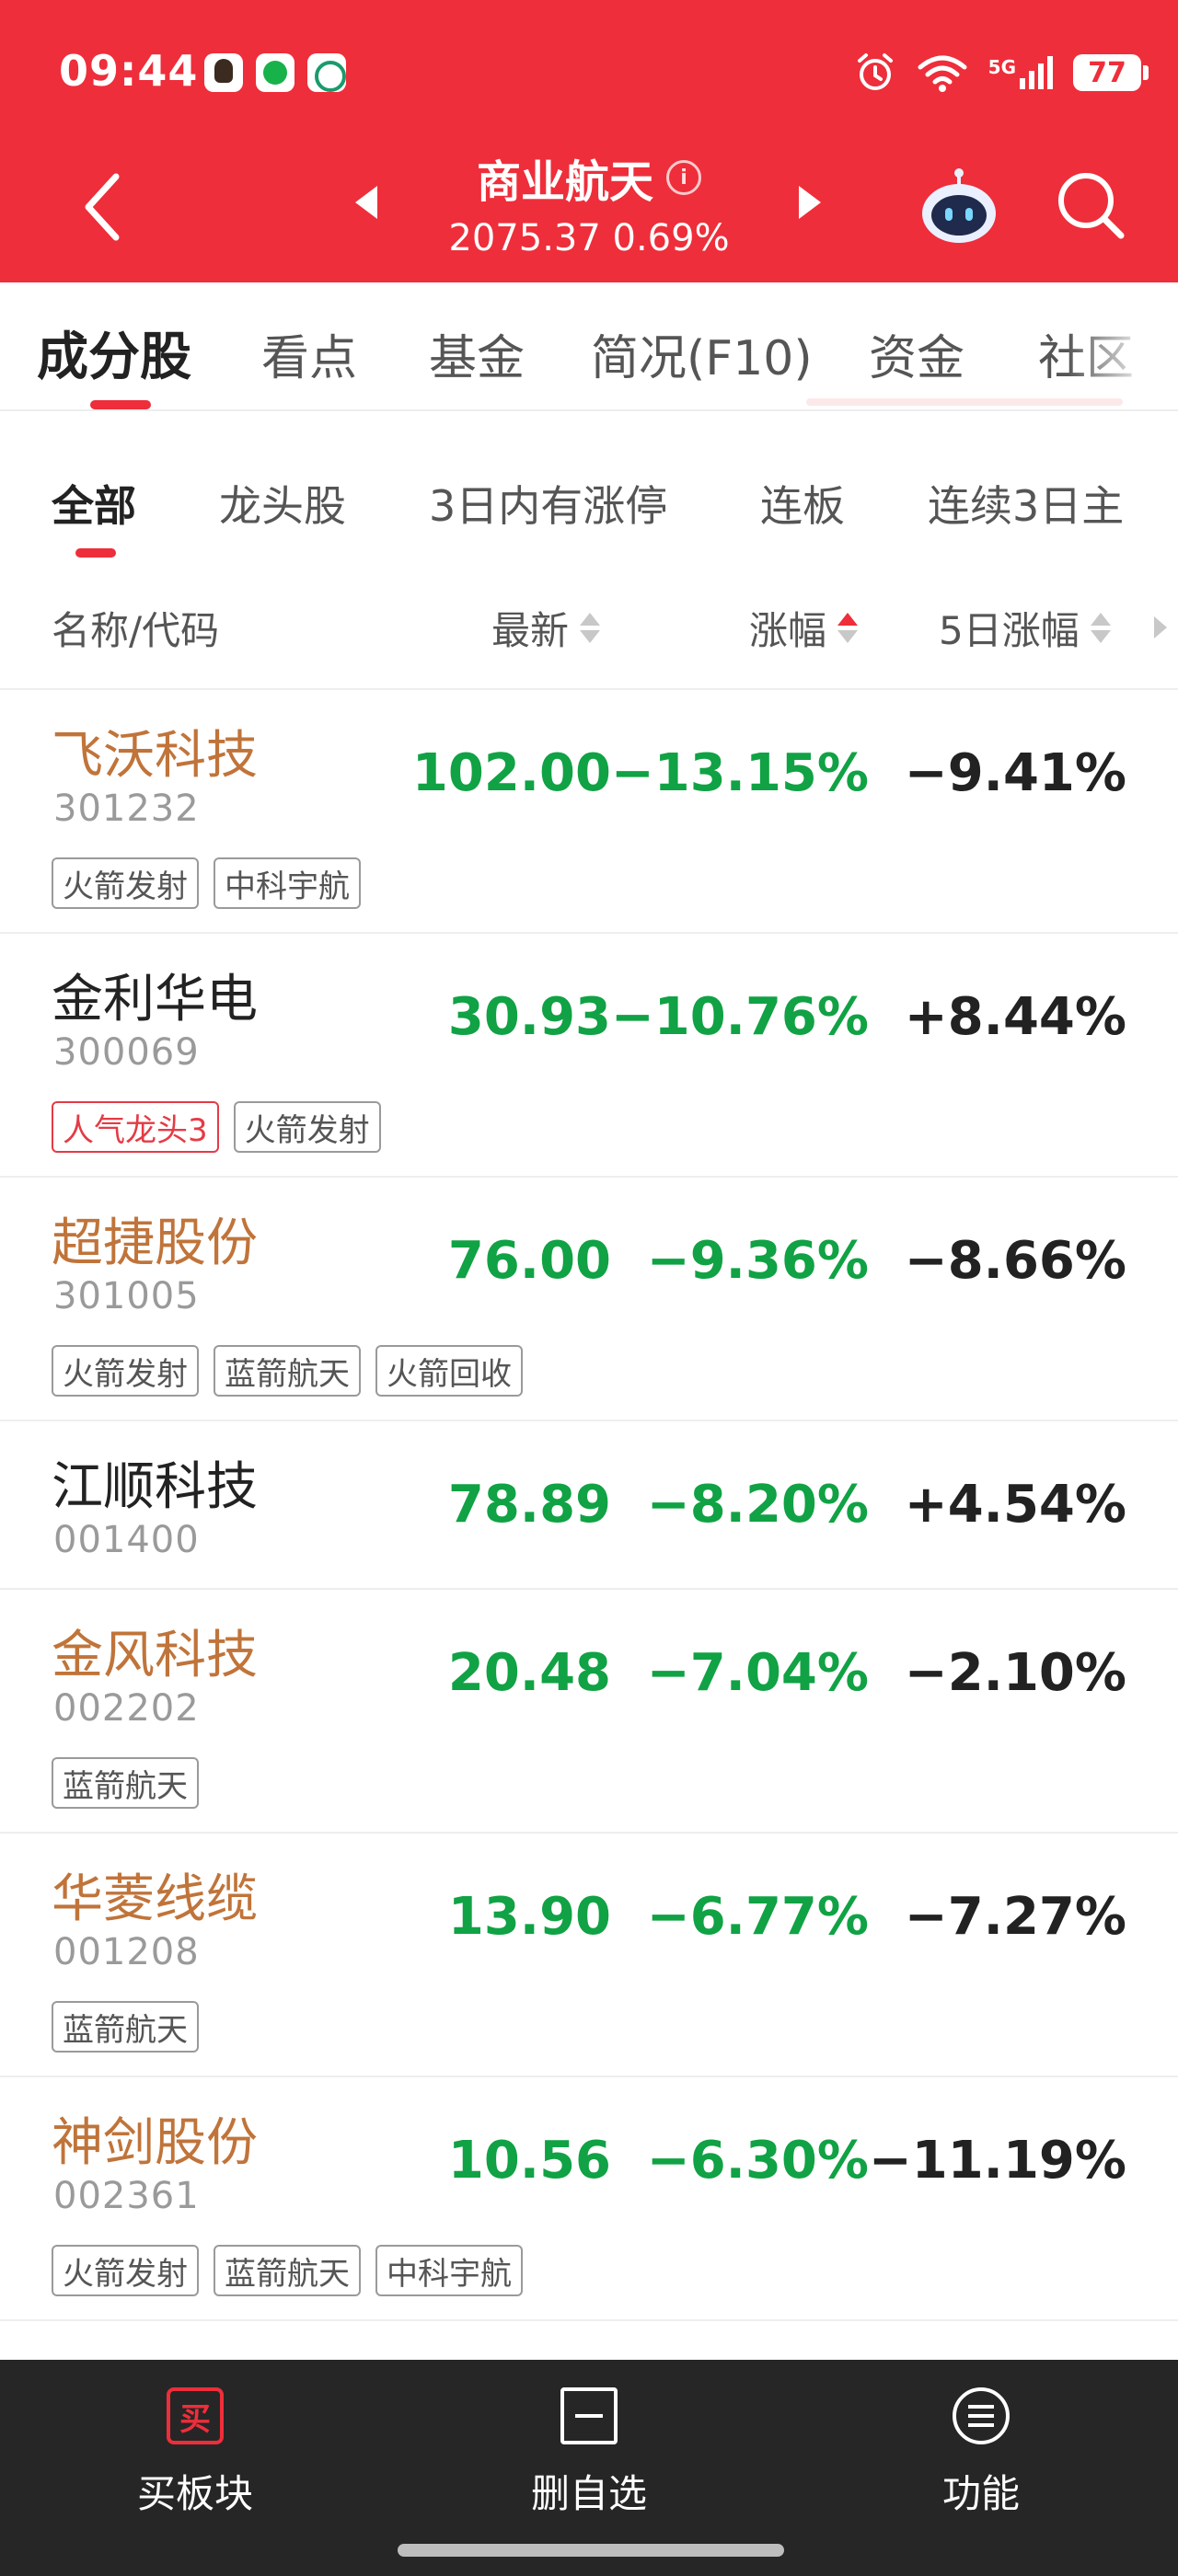 The height and width of the screenshot is (2576, 1178). Describe the element at coordinates (959, 205) in the screenshot. I see `robot-assistant-icon` at that location.